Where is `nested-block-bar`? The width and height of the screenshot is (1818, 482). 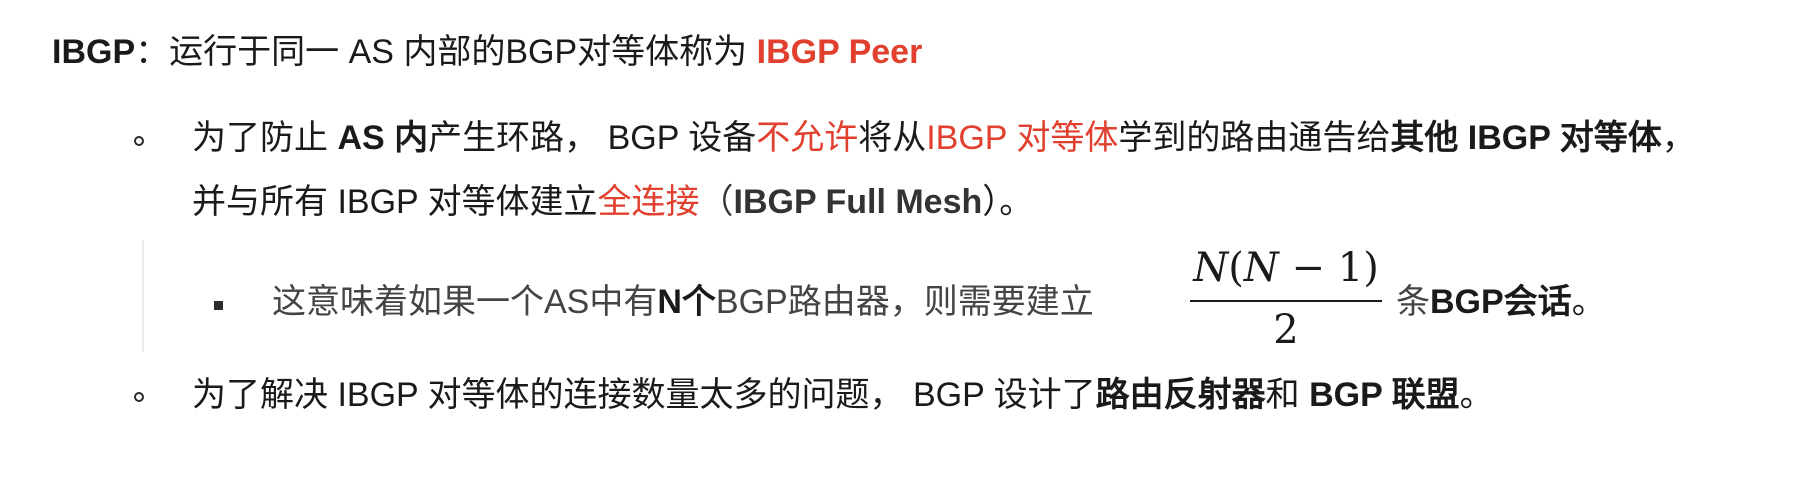 nested-block-bar is located at coordinates (143, 296).